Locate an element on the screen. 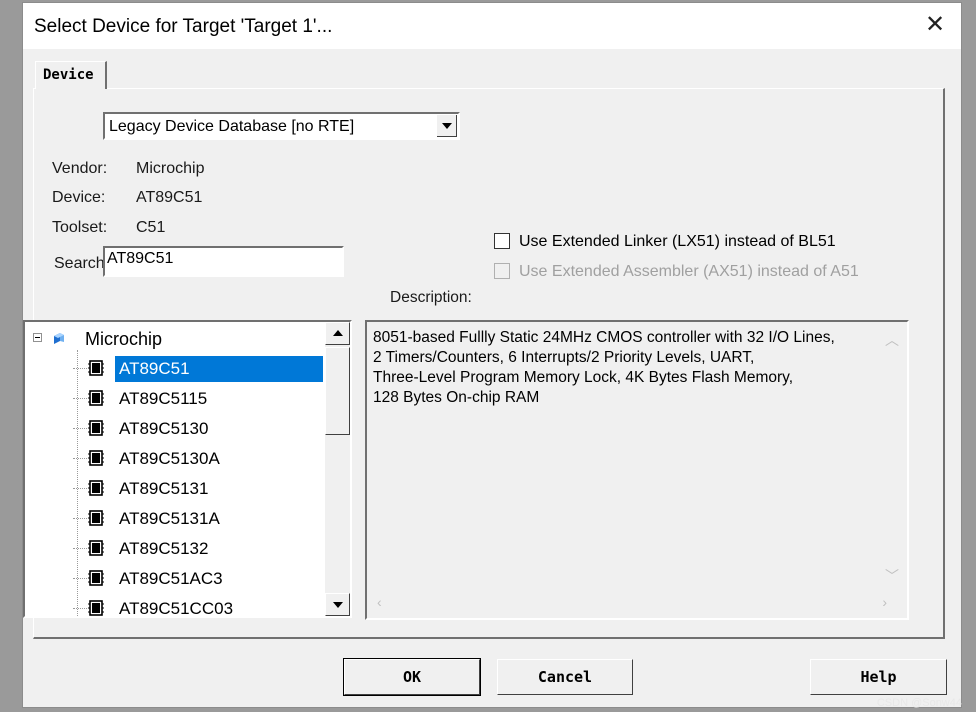  tree-item: AT89C5131 is located at coordinates (203, 489).